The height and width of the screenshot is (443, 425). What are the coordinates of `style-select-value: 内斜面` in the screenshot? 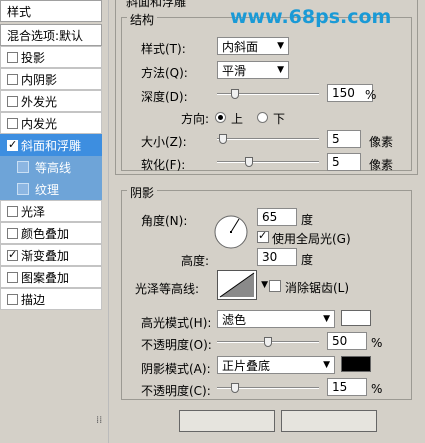 It's located at (240, 46).